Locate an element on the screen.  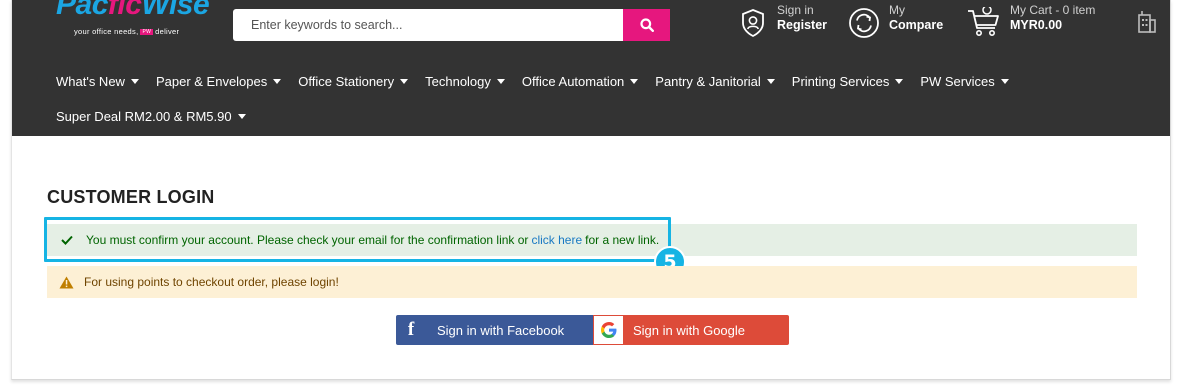
facebook-icon: f is located at coordinates (411, 329).